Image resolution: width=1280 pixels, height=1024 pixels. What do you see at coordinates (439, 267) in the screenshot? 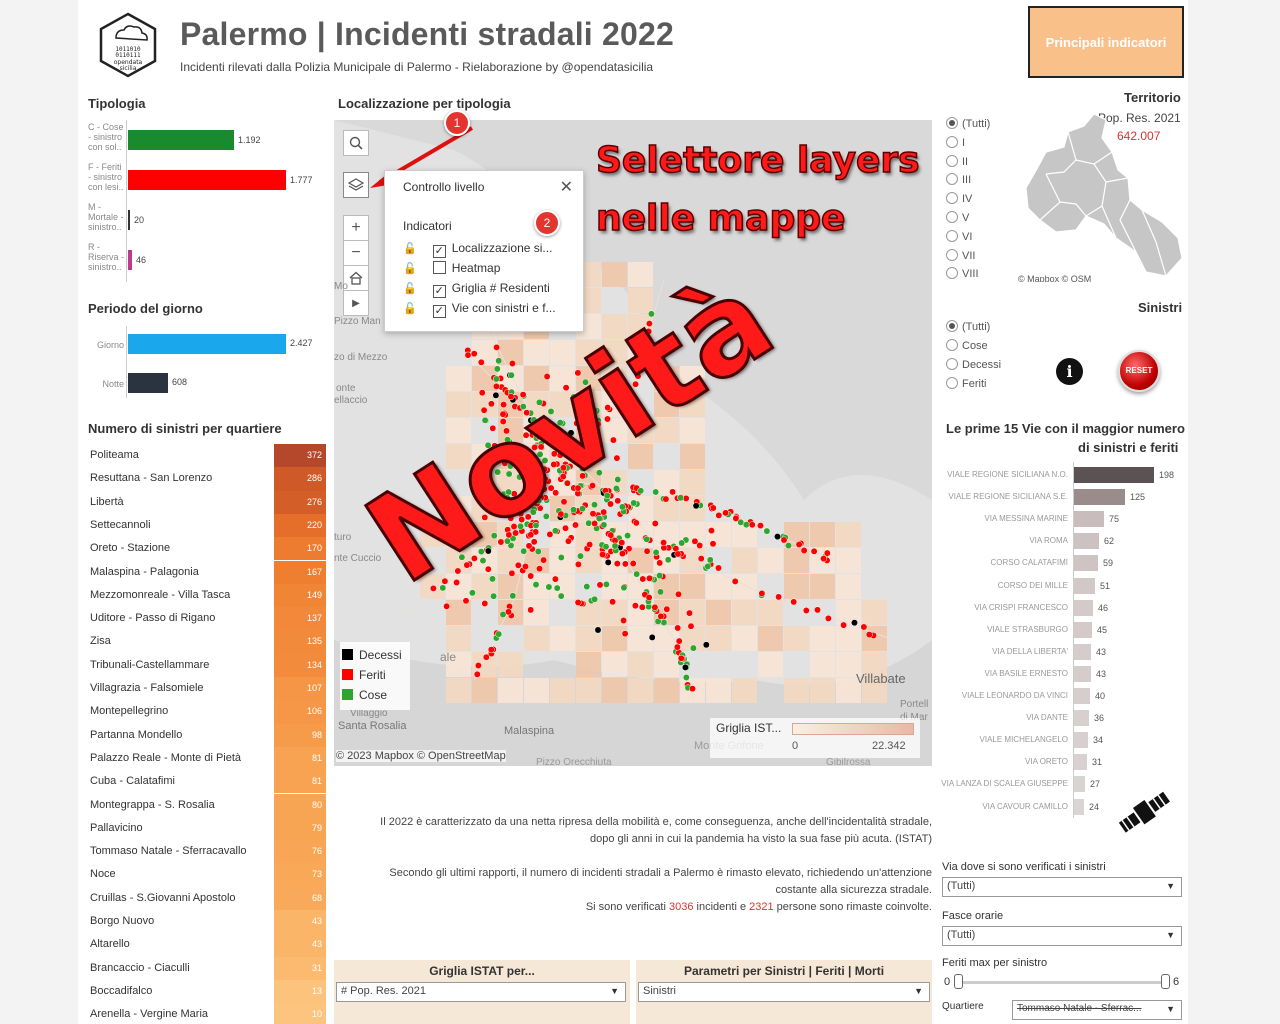
I see `layer-checkbox-heatmap` at bounding box center [439, 267].